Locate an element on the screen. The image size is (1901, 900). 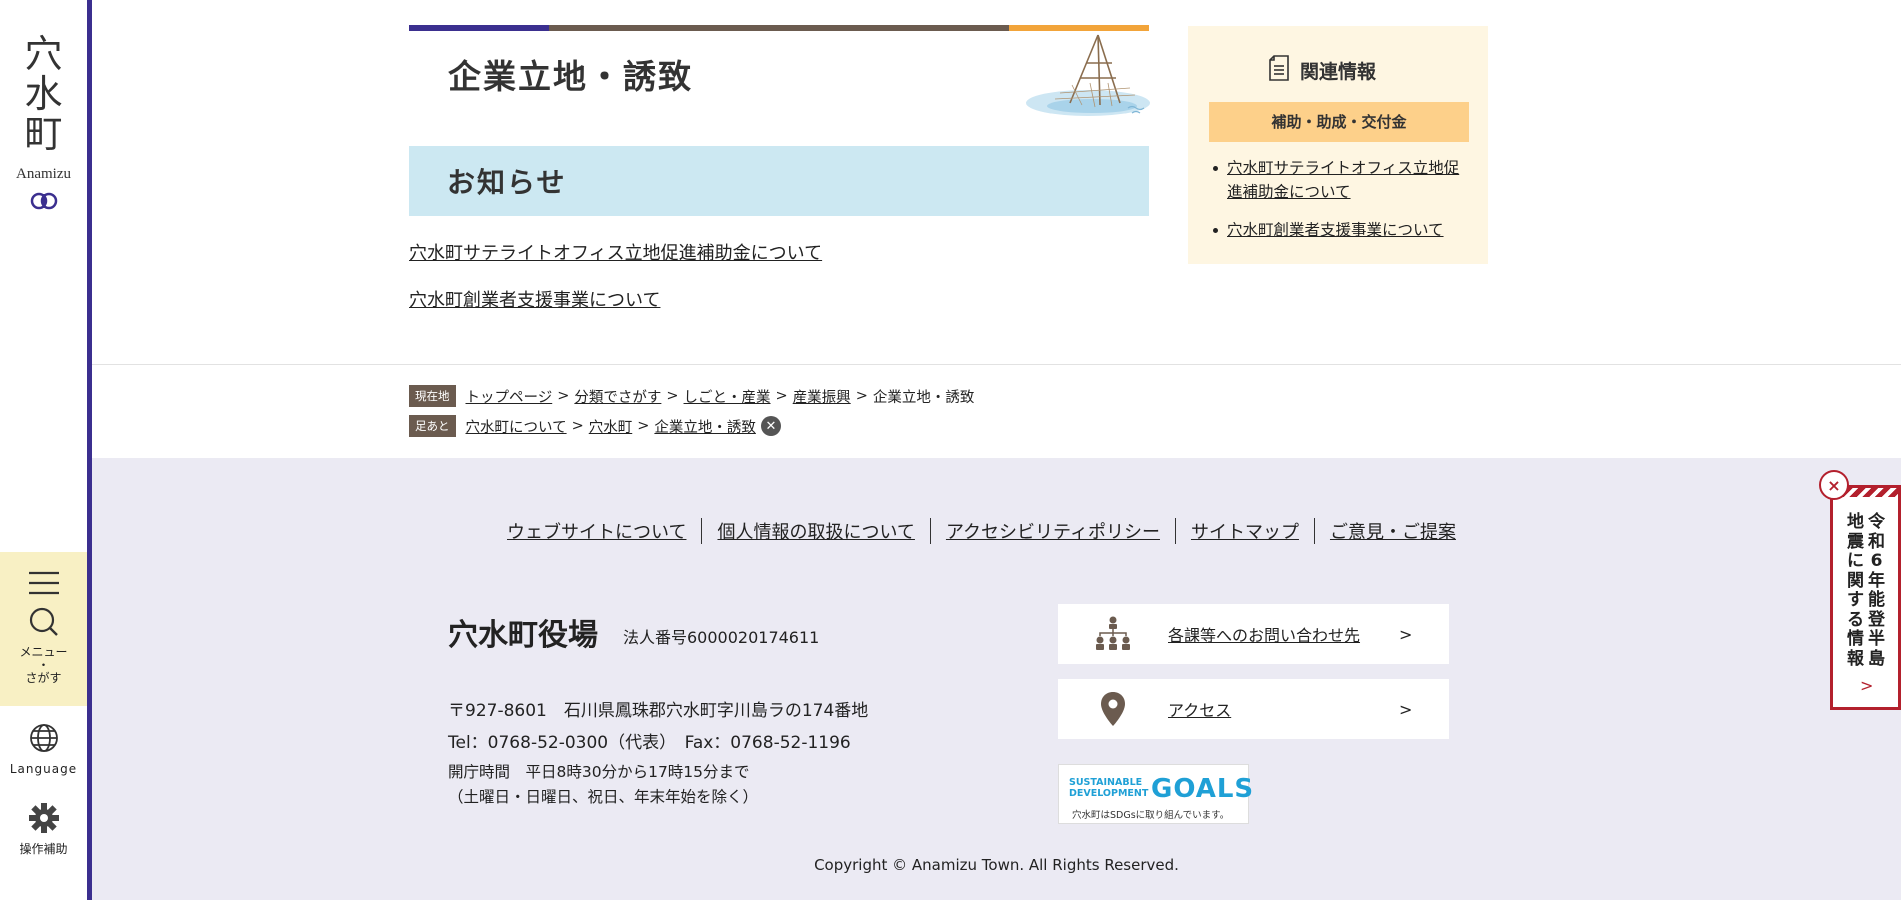
footer-link-sitemap: サイトマップ is located at coordinates (1245, 531).